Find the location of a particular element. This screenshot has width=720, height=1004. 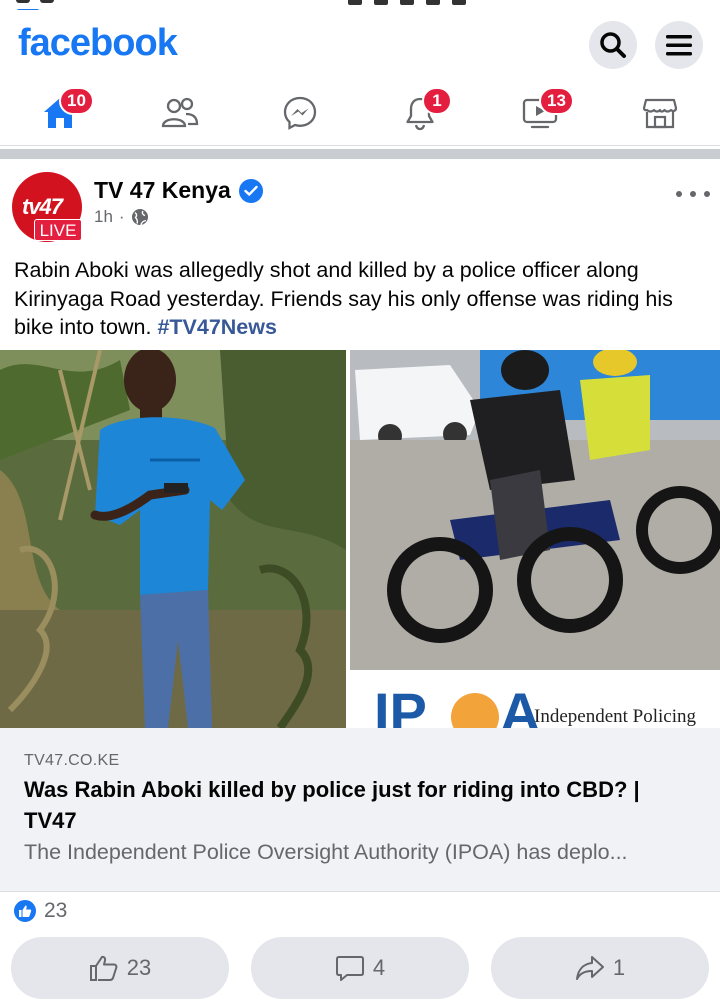

reaction-count: 23 is located at coordinates (56, 910).